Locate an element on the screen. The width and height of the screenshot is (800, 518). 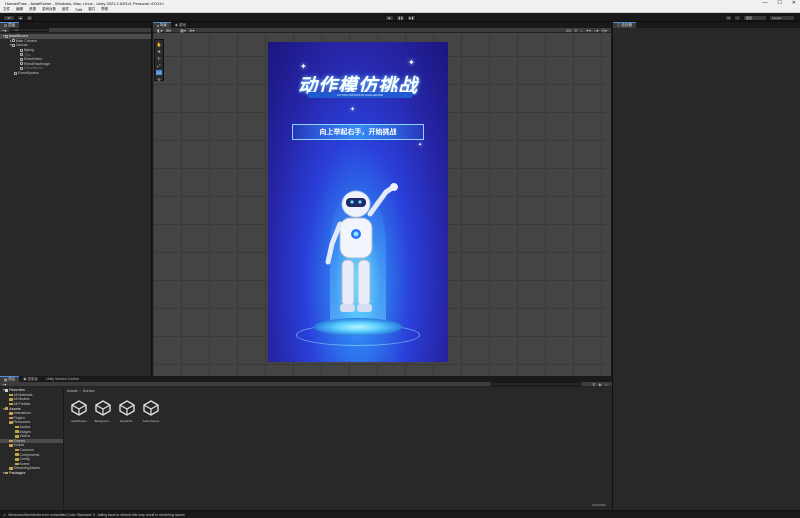
move-tool-icon: ✥ is located at coordinates (158, 51).